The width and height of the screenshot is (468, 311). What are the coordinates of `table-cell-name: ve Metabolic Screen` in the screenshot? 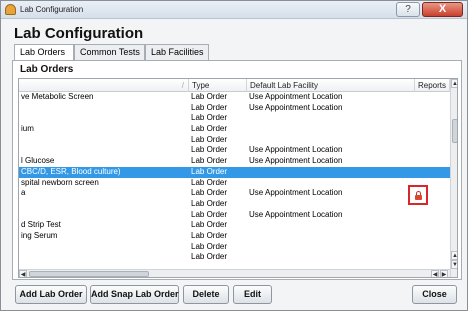 It's located at (57, 96).